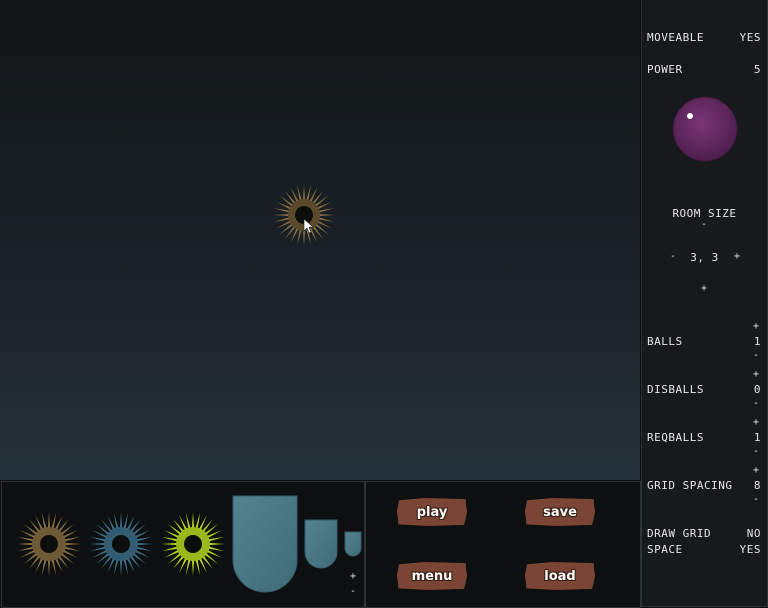 This screenshot has height=608, width=768. Describe the element at coordinates (756, 500) in the screenshot. I see `grid-spacing-minus: -` at that location.